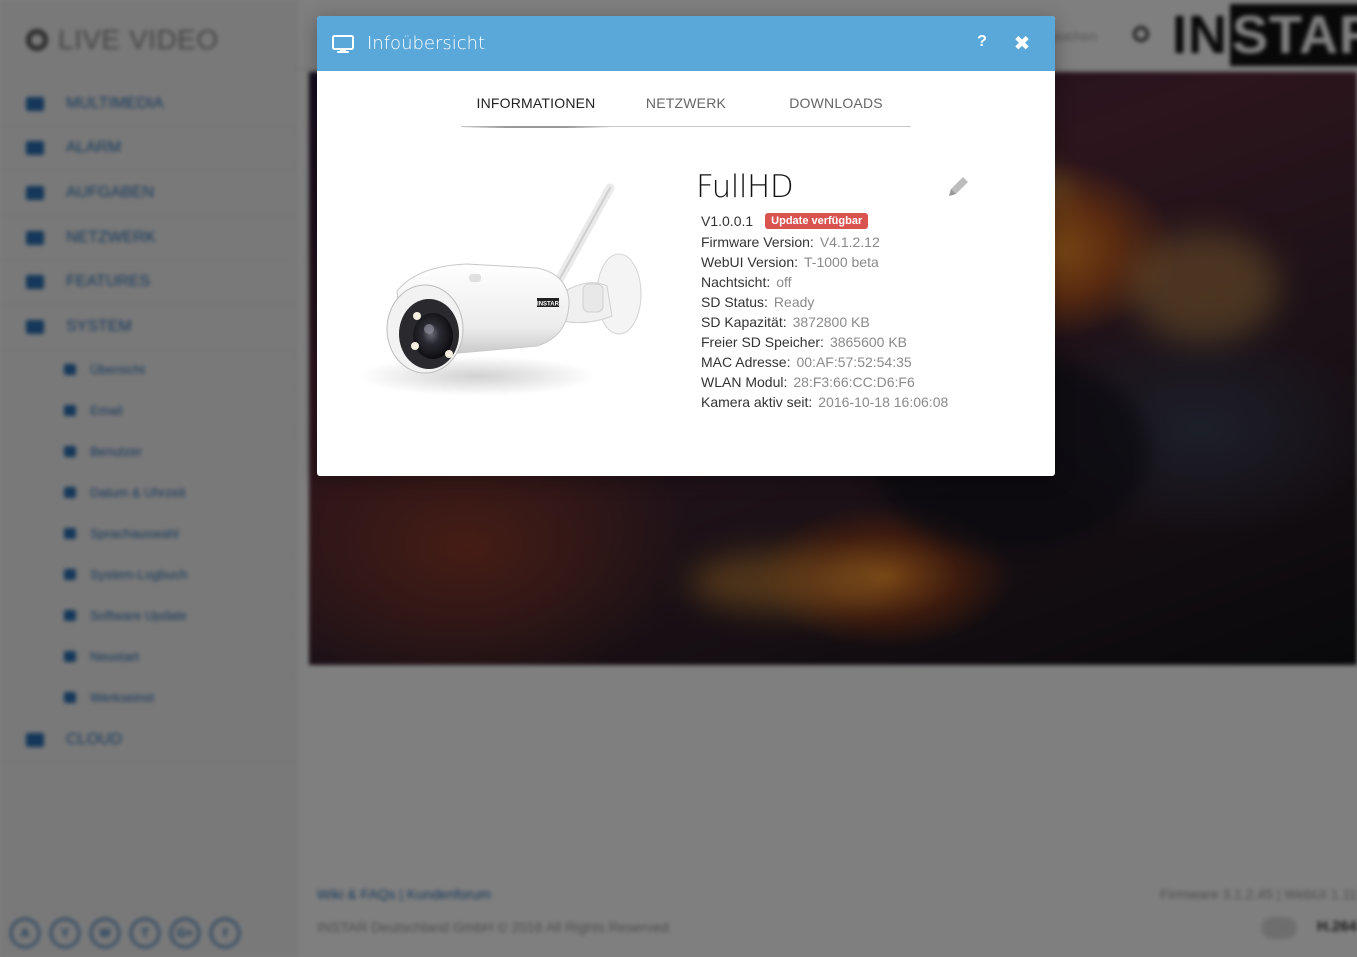 This screenshot has width=1357, height=957. What do you see at coordinates (757, 242) in the screenshot?
I see `info-label: Firmware Version:` at bounding box center [757, 242].